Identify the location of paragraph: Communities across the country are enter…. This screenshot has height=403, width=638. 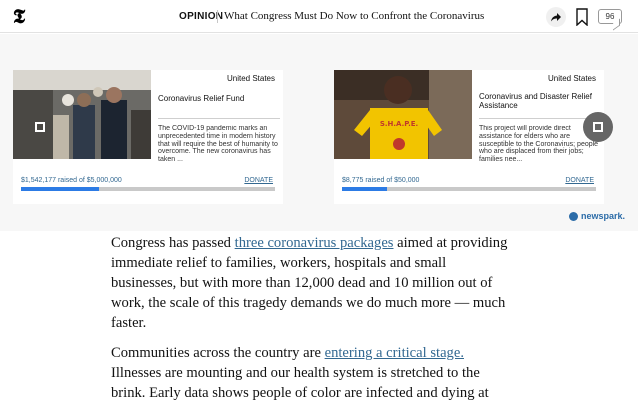
(311, 373).